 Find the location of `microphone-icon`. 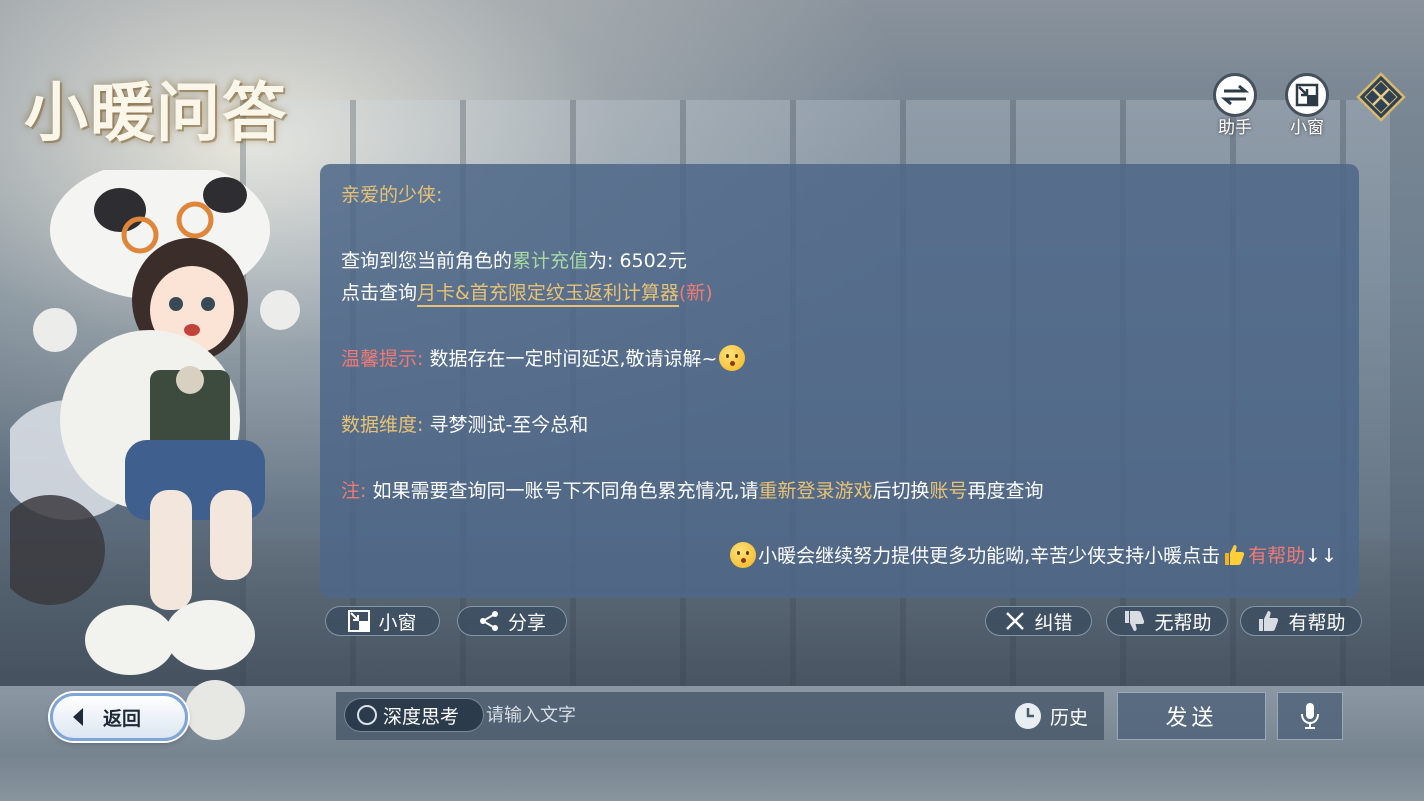

microphone-icon is located at coordinates (1310, 716).